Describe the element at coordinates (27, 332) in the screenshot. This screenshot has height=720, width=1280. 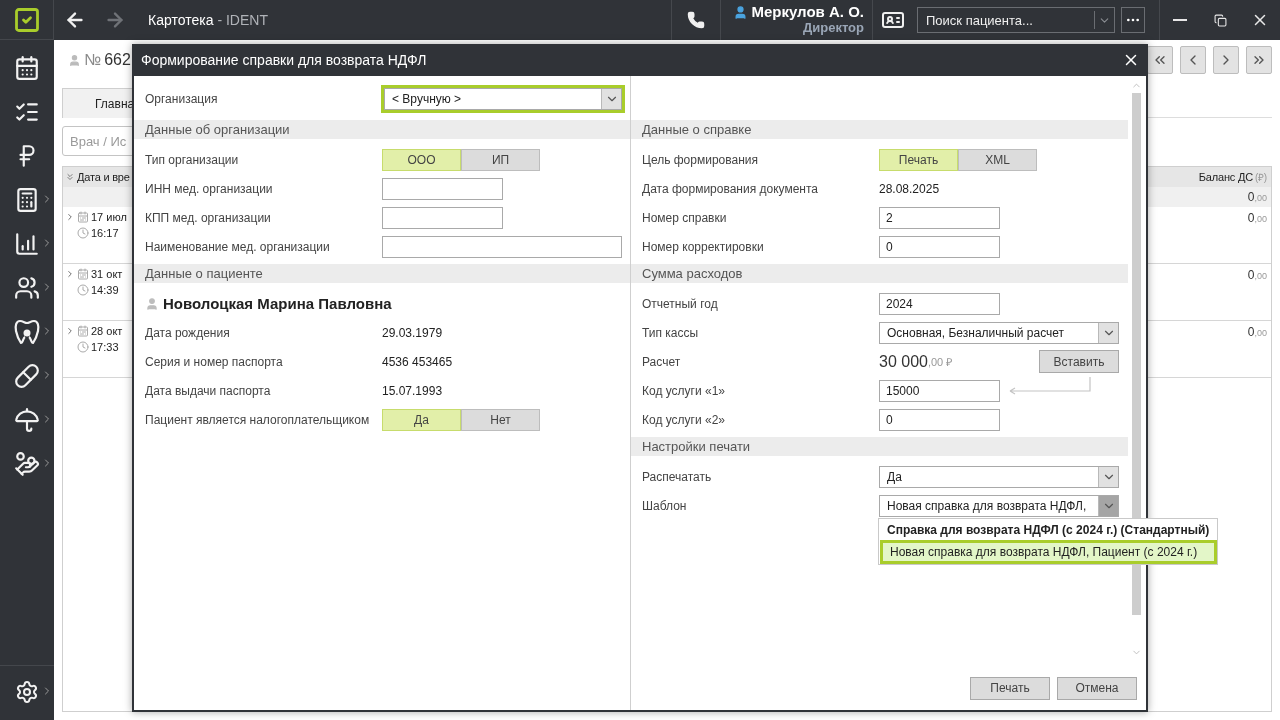
I see `tooth-icon` at that location.